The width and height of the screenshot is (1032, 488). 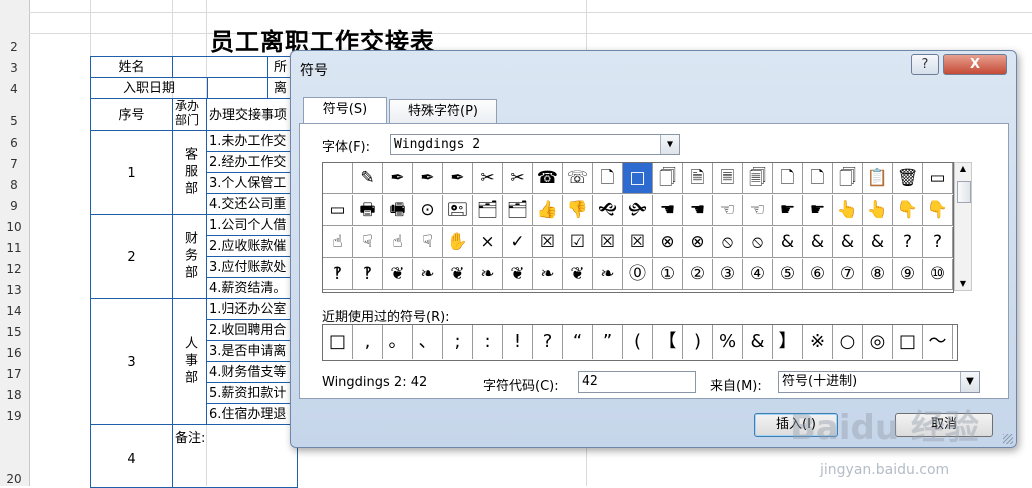 I want to click on dept-cell: 人事部, so click(x=189, y=361).